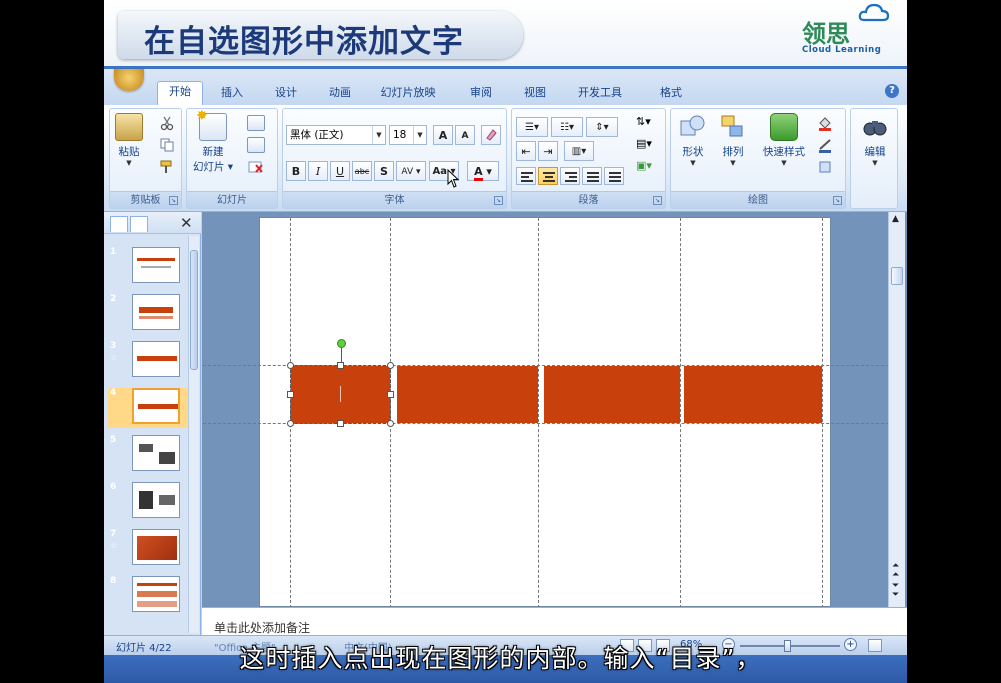 Image resolution: width=1001 pixels, height=683 pixels. I want to click on align-text-icon: ▤▾, so click(645, 145).